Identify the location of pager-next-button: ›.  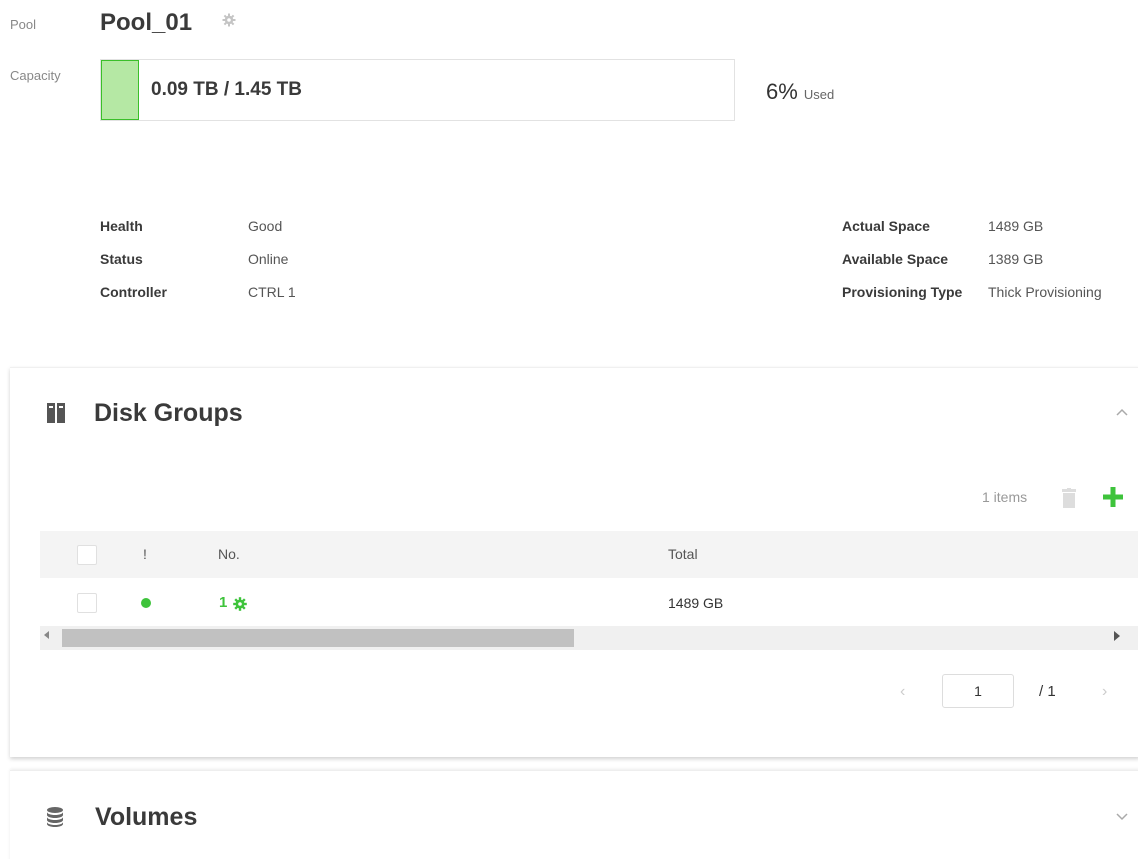
(1104, 692).